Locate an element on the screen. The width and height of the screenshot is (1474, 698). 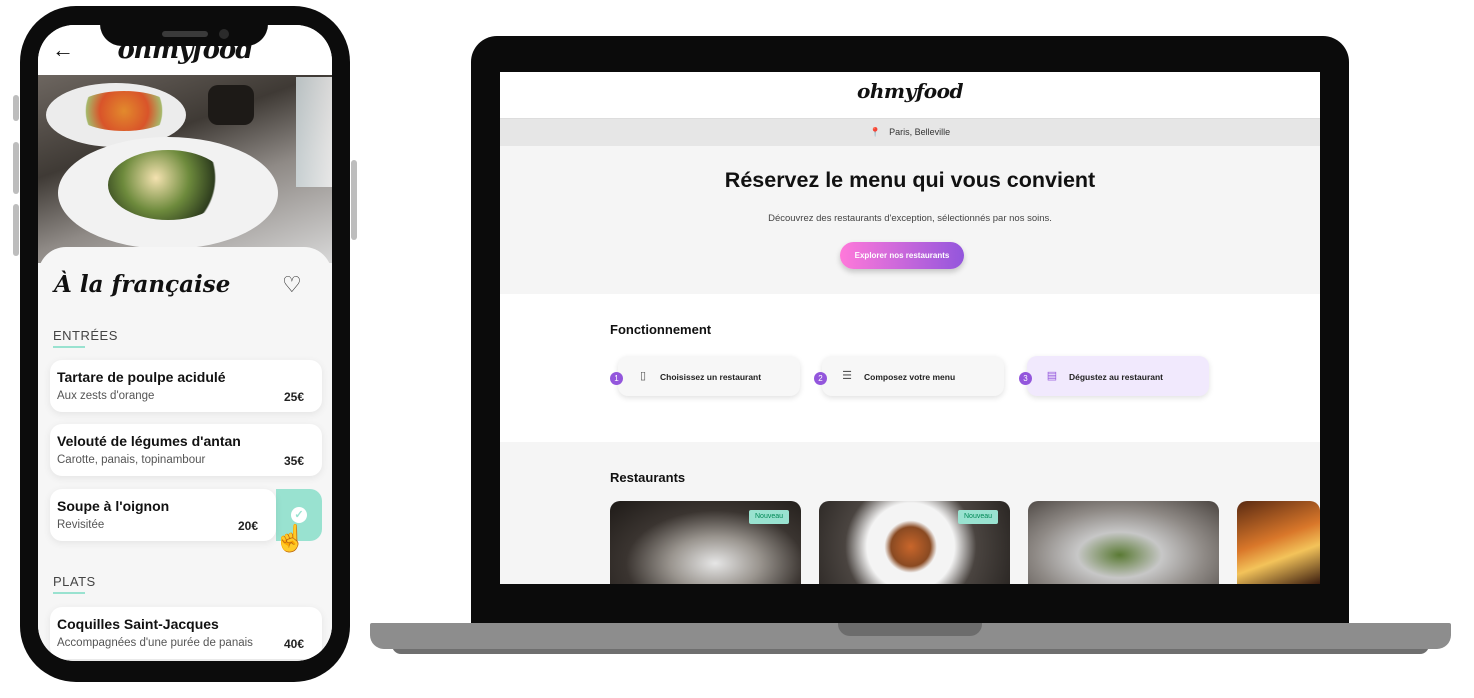
phone-volume-down is located at coordinates (16, 230).